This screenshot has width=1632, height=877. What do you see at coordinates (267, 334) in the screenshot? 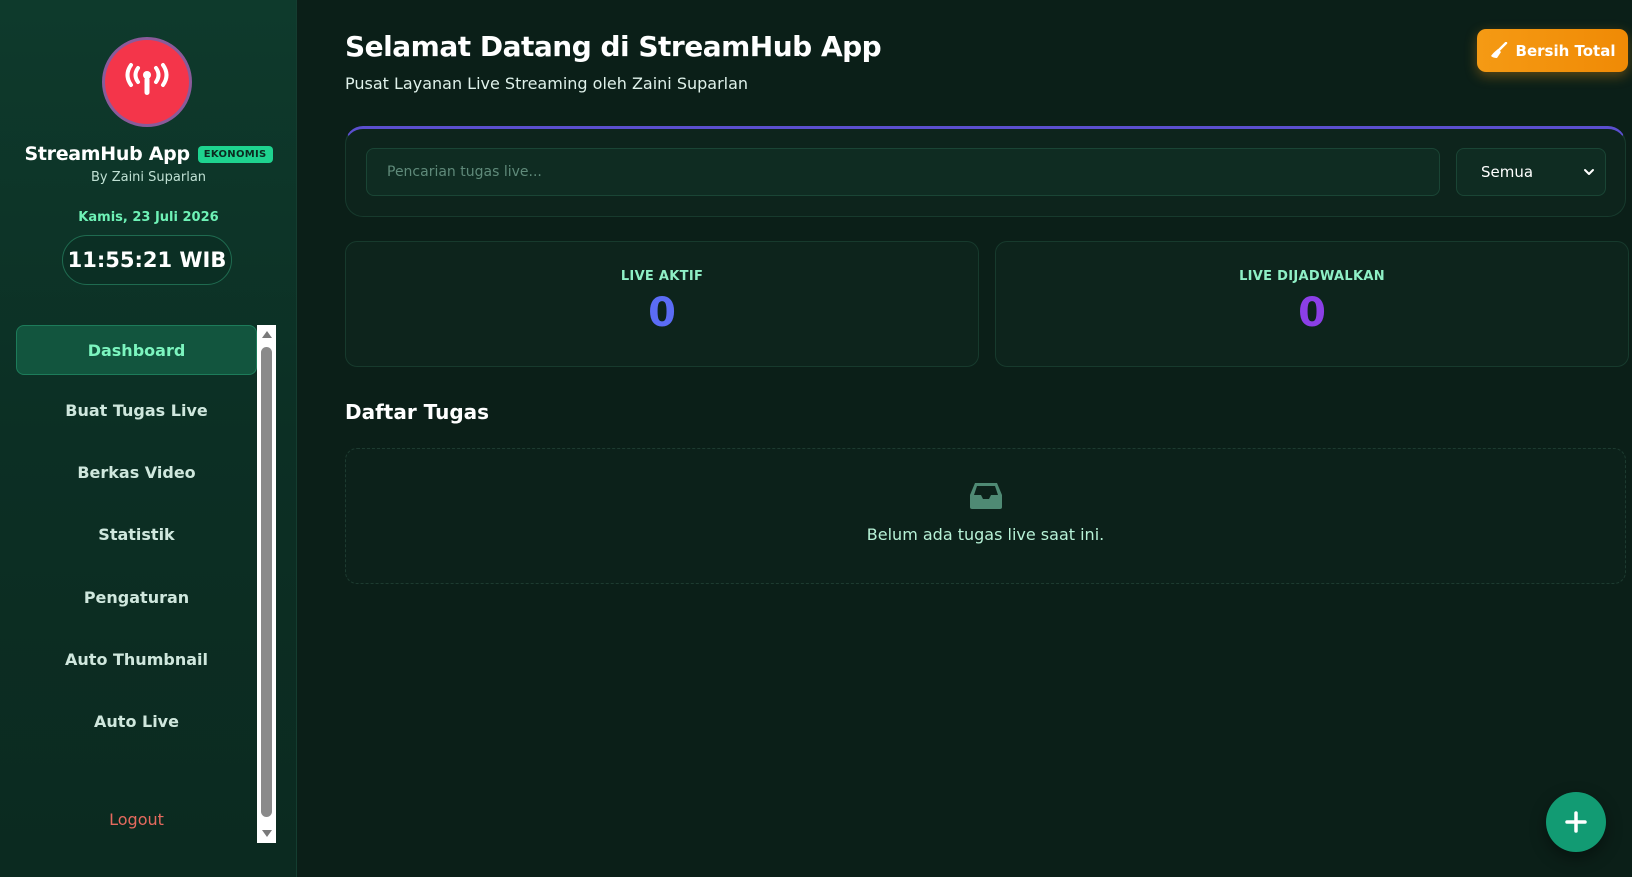
I see `scroll-up-arrow-icon` at bounding box center [267, 334].